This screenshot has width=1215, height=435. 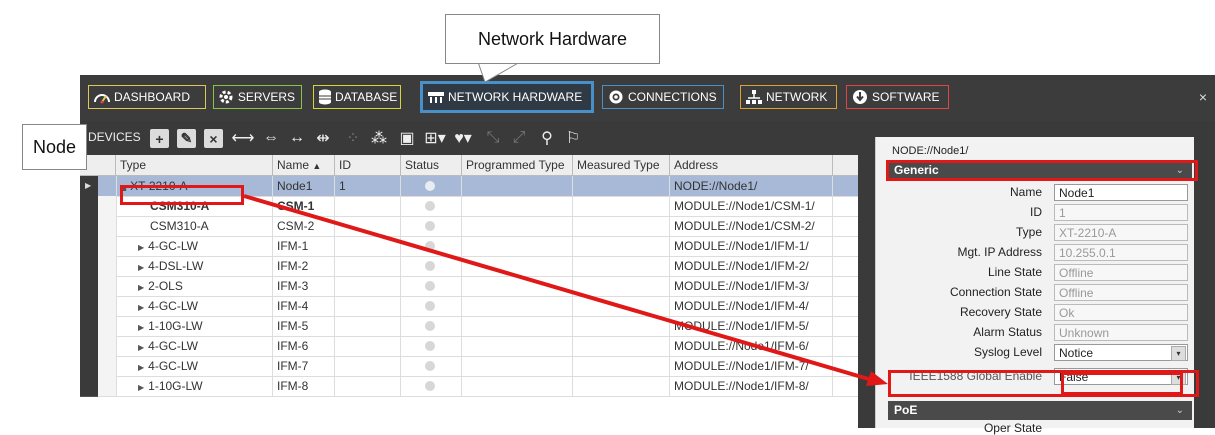 What do you see at coordinates (751, 246) in the screenshot?
I see `cell-address: MODULE://Node1/IFM-1/` at bounding box center [751, 246].